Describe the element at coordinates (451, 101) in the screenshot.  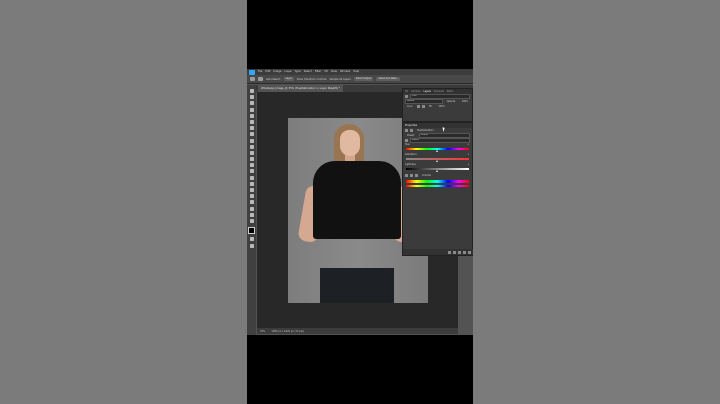
I see `opacity-label: Opacity:` at that location.